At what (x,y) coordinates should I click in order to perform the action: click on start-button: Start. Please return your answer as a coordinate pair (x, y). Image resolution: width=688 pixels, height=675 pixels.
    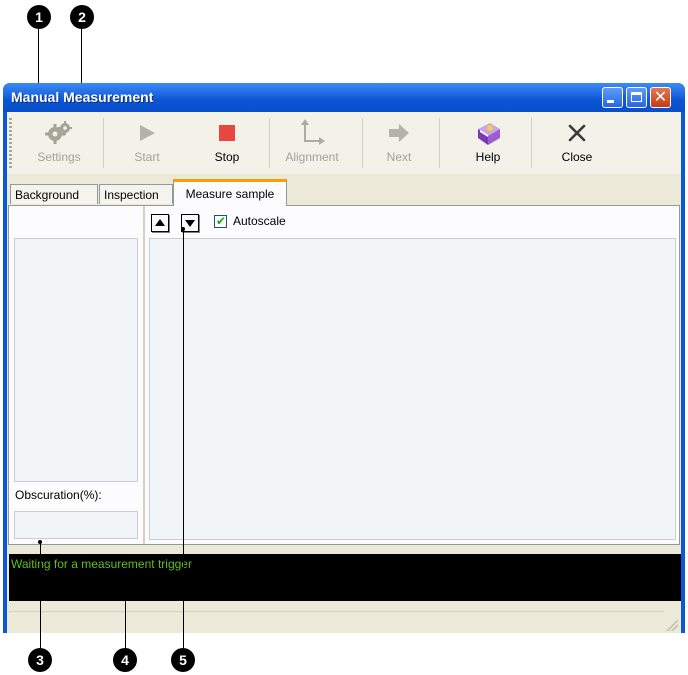
    Looking at the image, I should click on (147, 144).